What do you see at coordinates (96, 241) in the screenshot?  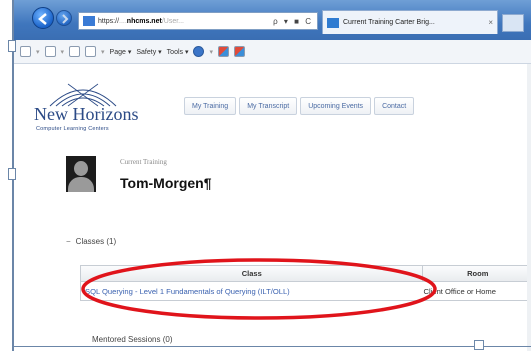 I see `classes-title: Classes (1)` at bounding box center [96, 241].